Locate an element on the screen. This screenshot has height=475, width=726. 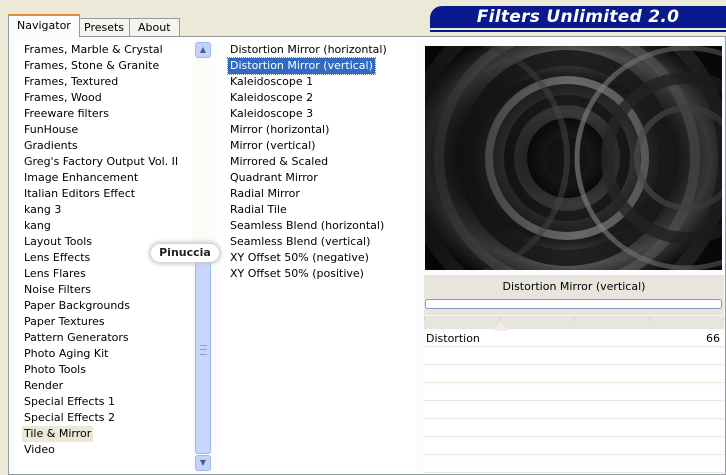
category-item: Special Effects 1 is located at coordinates (69, 402).